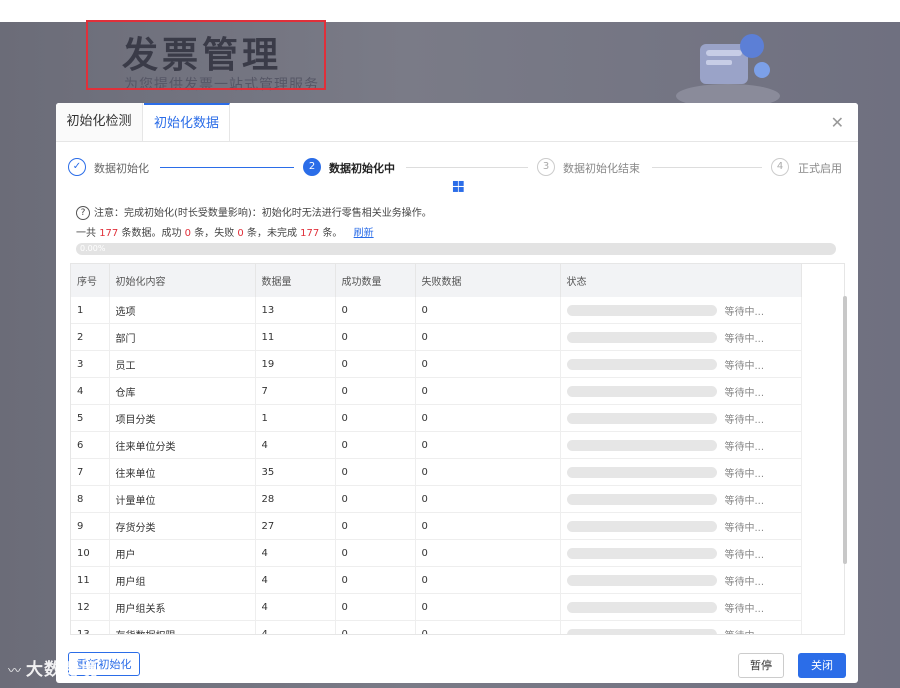  Describe the element at coordinates (99, 122) in the screenshot. I see `tab-init-check: 初始化检测` at that location.